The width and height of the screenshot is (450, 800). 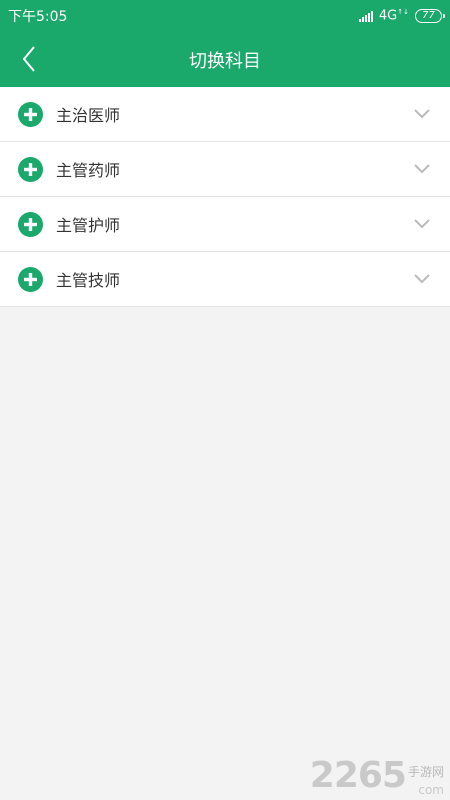 I want to click on subject-label: 主治医师, so click(x=88, y=115).